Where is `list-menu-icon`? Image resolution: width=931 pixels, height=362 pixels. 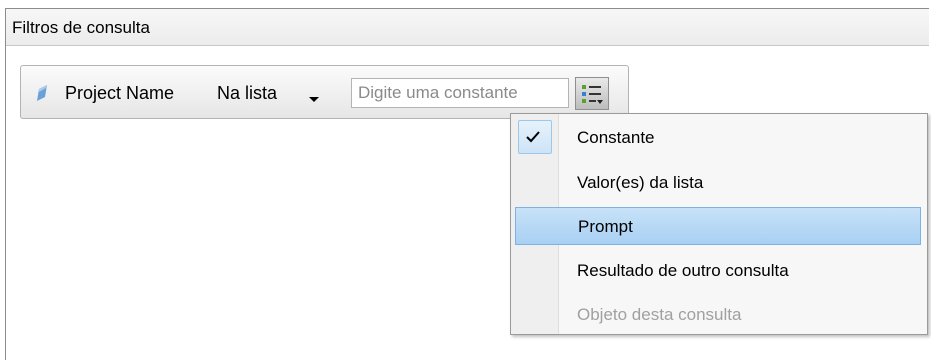
list-menu-icon is located at coordinates (592, 94).